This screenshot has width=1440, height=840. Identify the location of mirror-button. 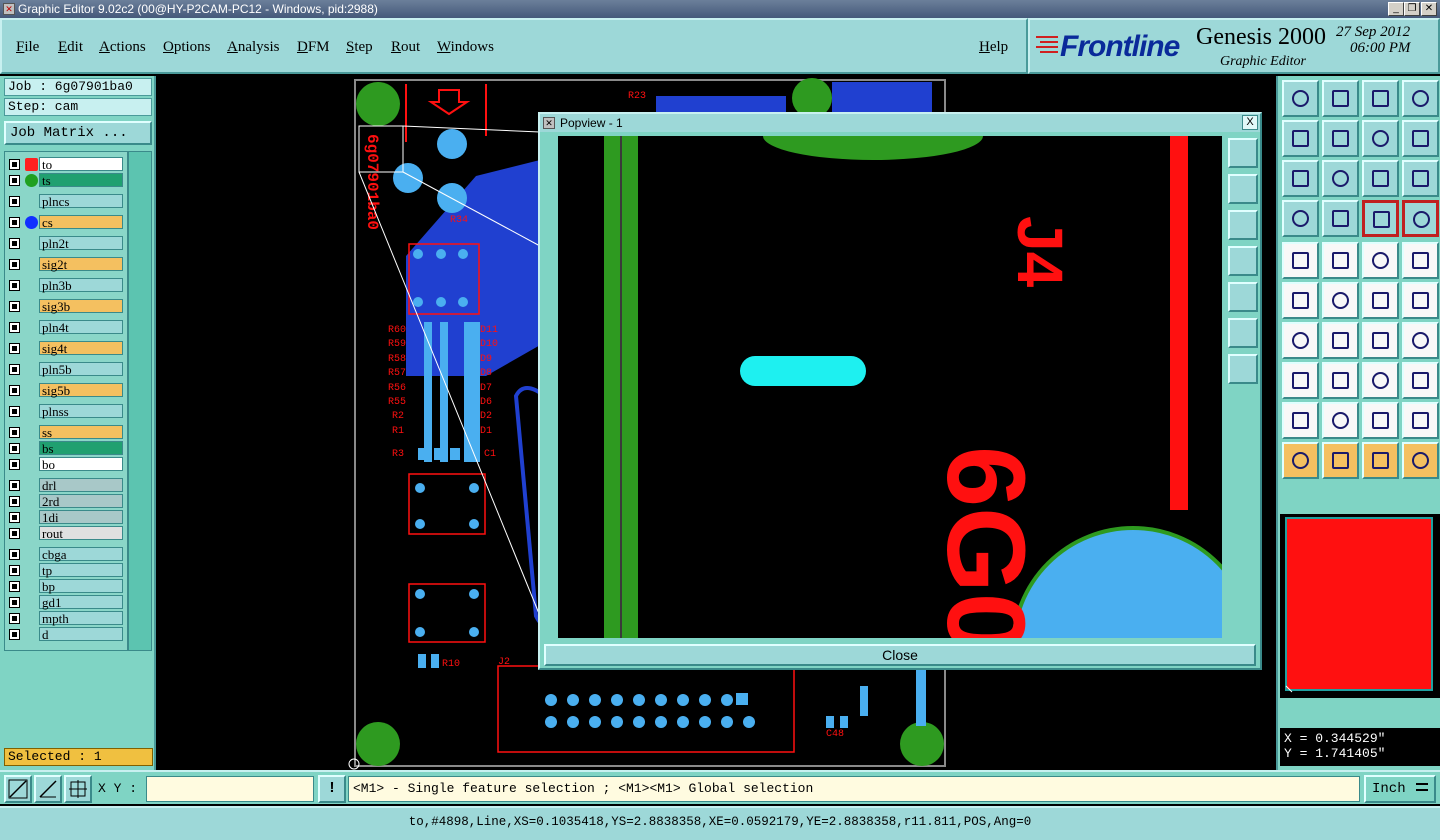
(1420, 340).